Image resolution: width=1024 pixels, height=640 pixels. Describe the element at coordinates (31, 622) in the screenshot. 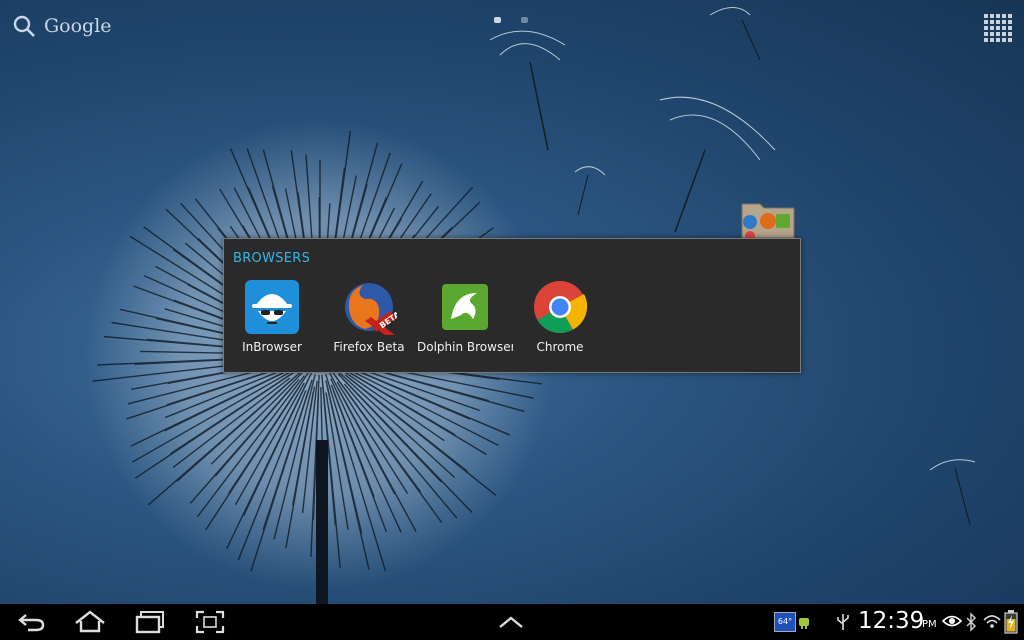

I see `back-button-icon` at that location.